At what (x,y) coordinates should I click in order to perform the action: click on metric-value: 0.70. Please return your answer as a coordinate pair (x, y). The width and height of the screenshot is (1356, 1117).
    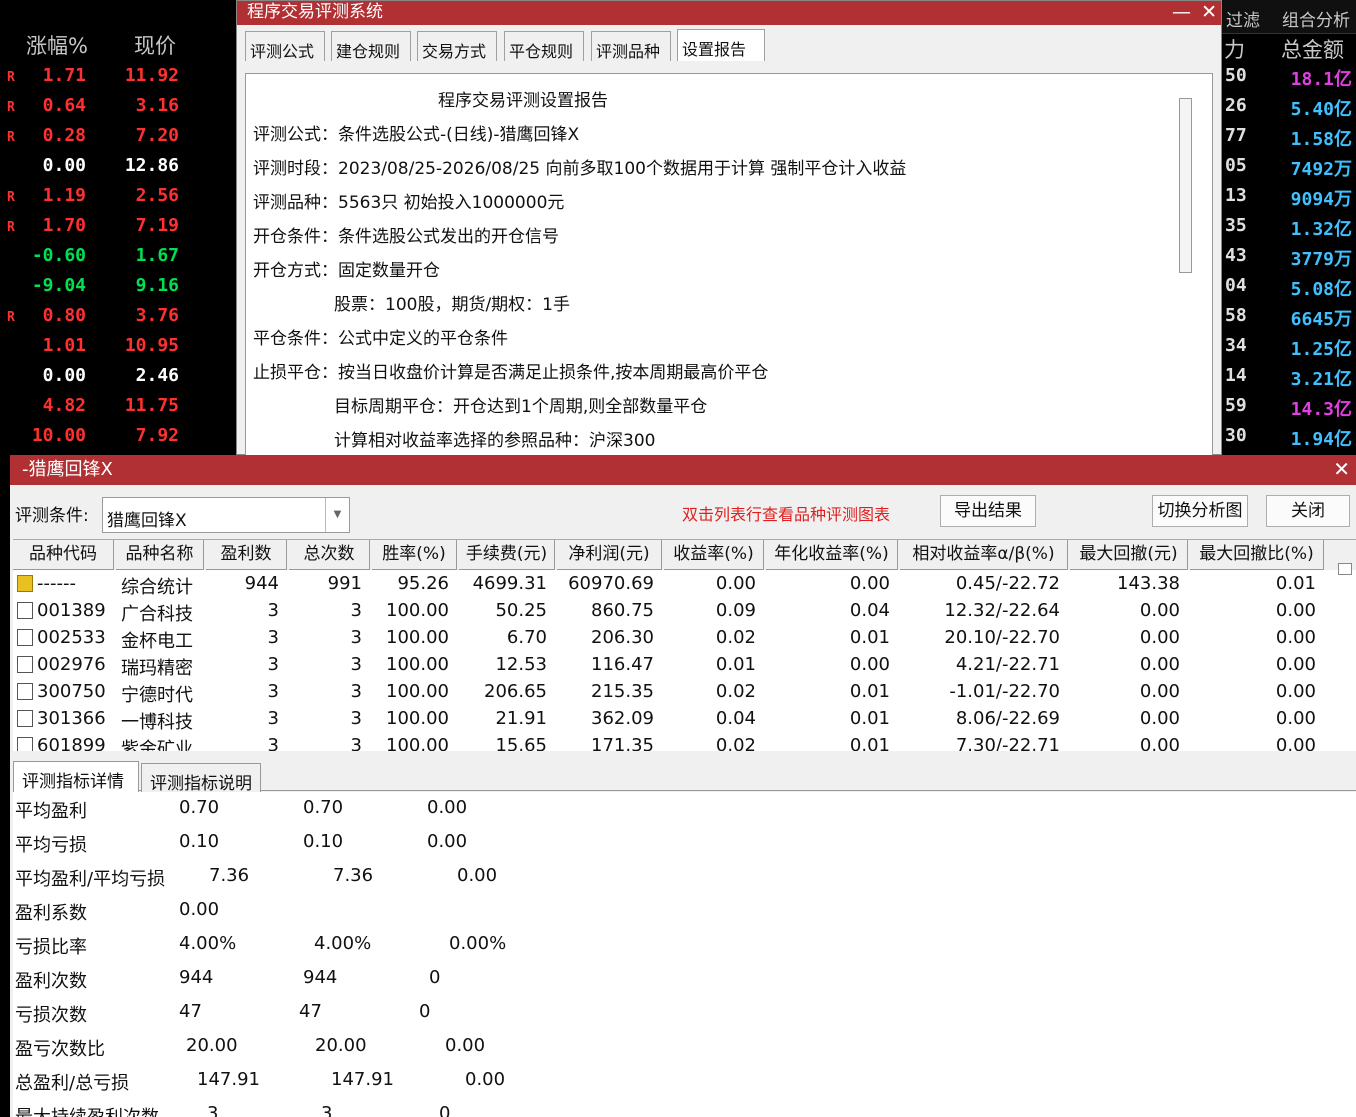
    Looking at the image, I should click on (199, 807).